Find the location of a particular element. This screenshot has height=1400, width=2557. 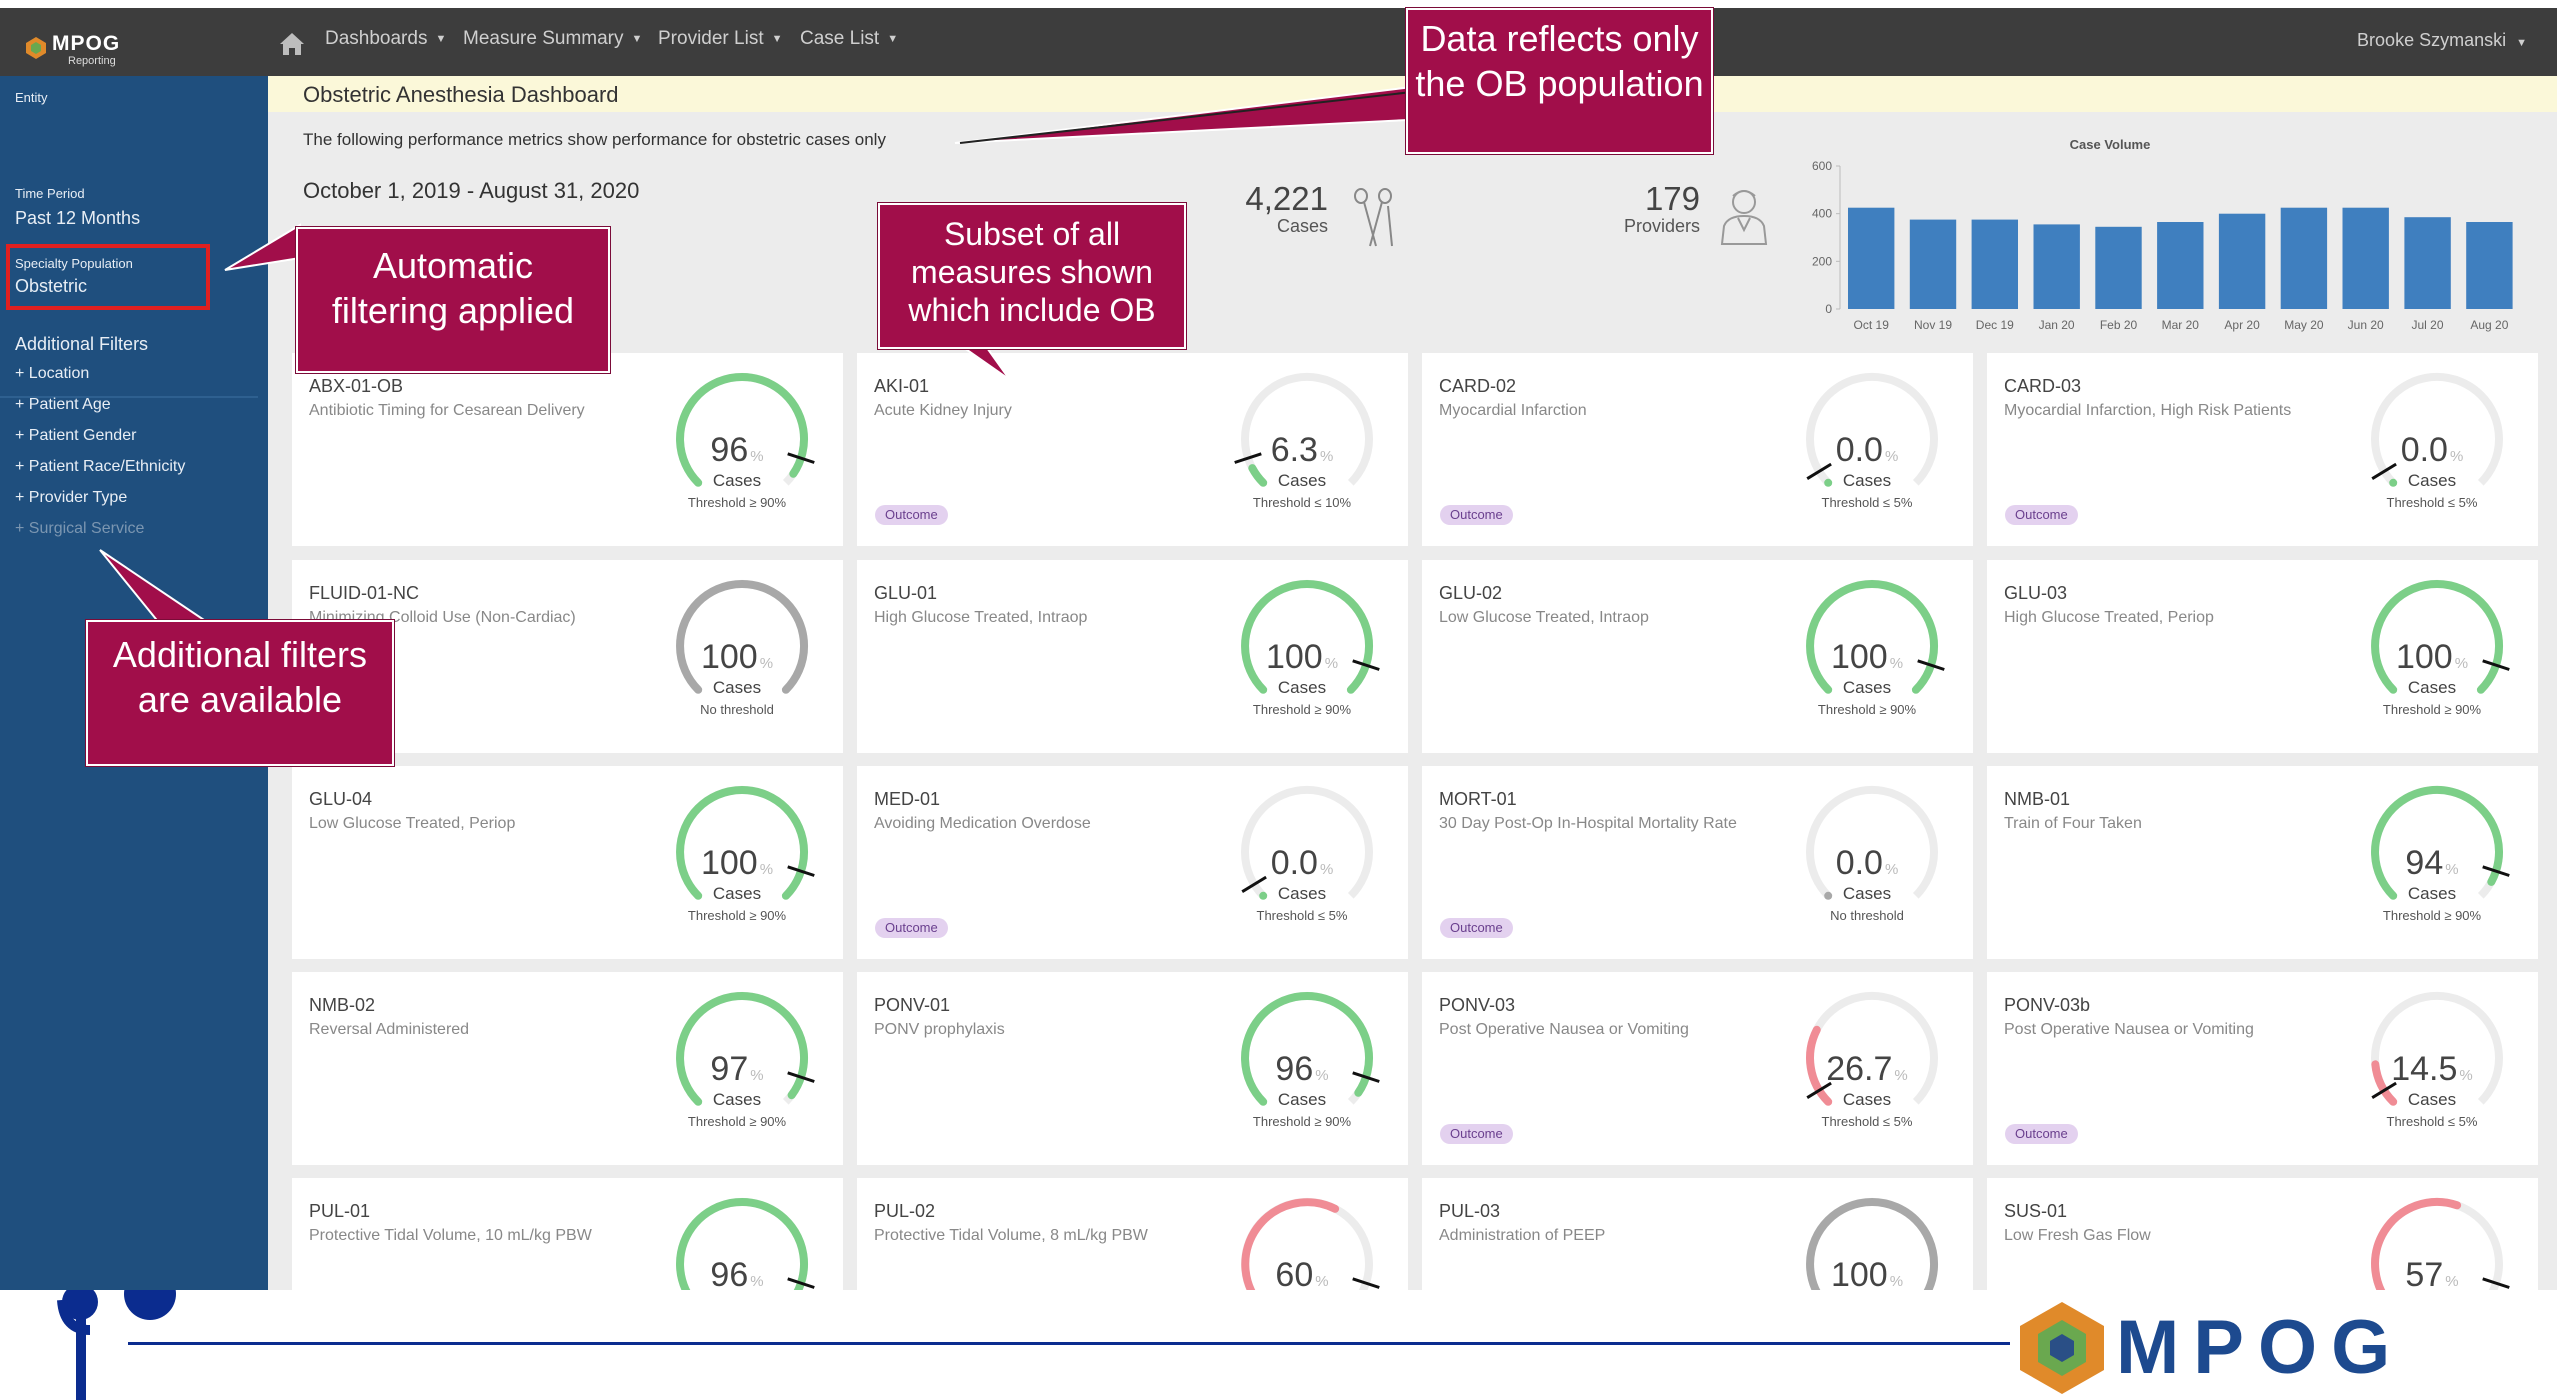

measure-name: Low Glucose Treated, Intraop is located at coordinates (1544, 617).